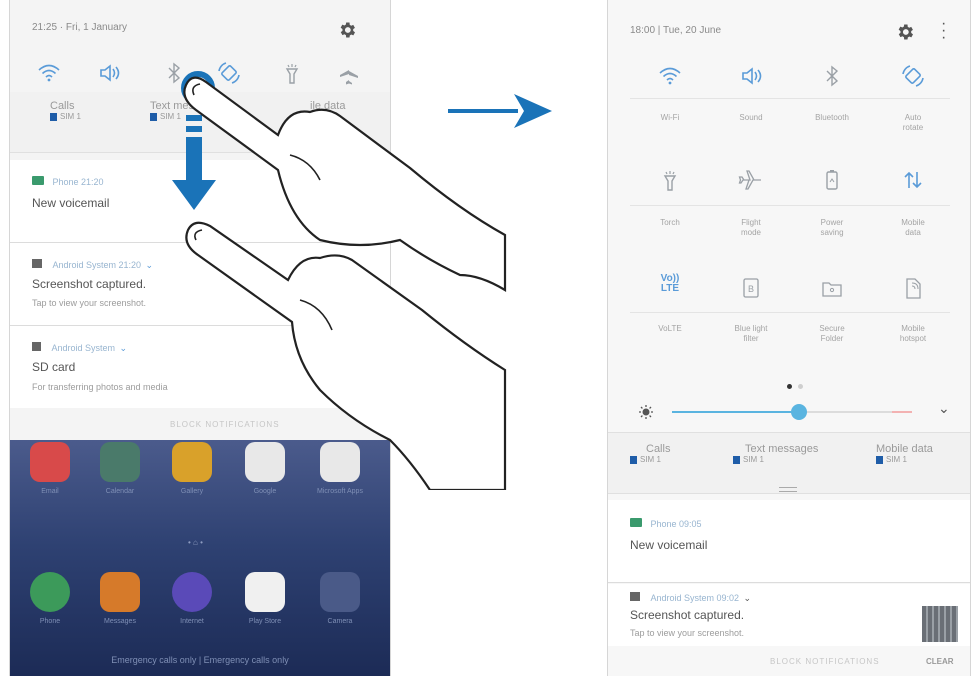  What do you see at coordinates (120, 621) in the screenshot?
I see `app-label: Messages` at bounding box center [120, 621].